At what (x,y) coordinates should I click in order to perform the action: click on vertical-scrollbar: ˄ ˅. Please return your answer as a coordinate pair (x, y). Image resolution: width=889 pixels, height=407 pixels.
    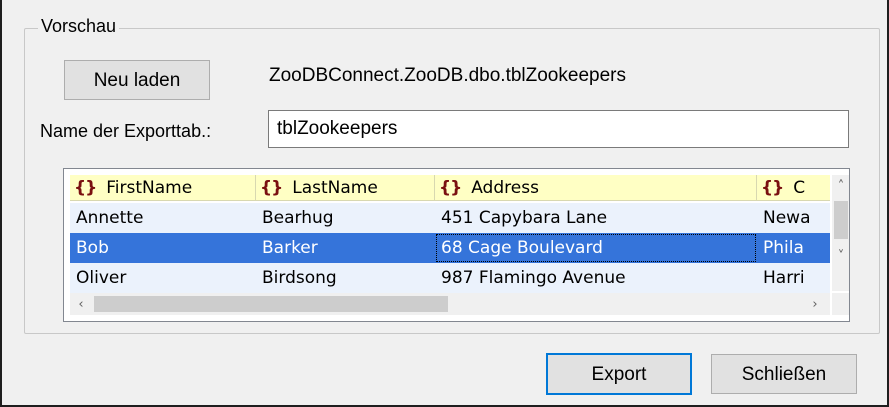
    Looking at the image, I should click on (840, 233).